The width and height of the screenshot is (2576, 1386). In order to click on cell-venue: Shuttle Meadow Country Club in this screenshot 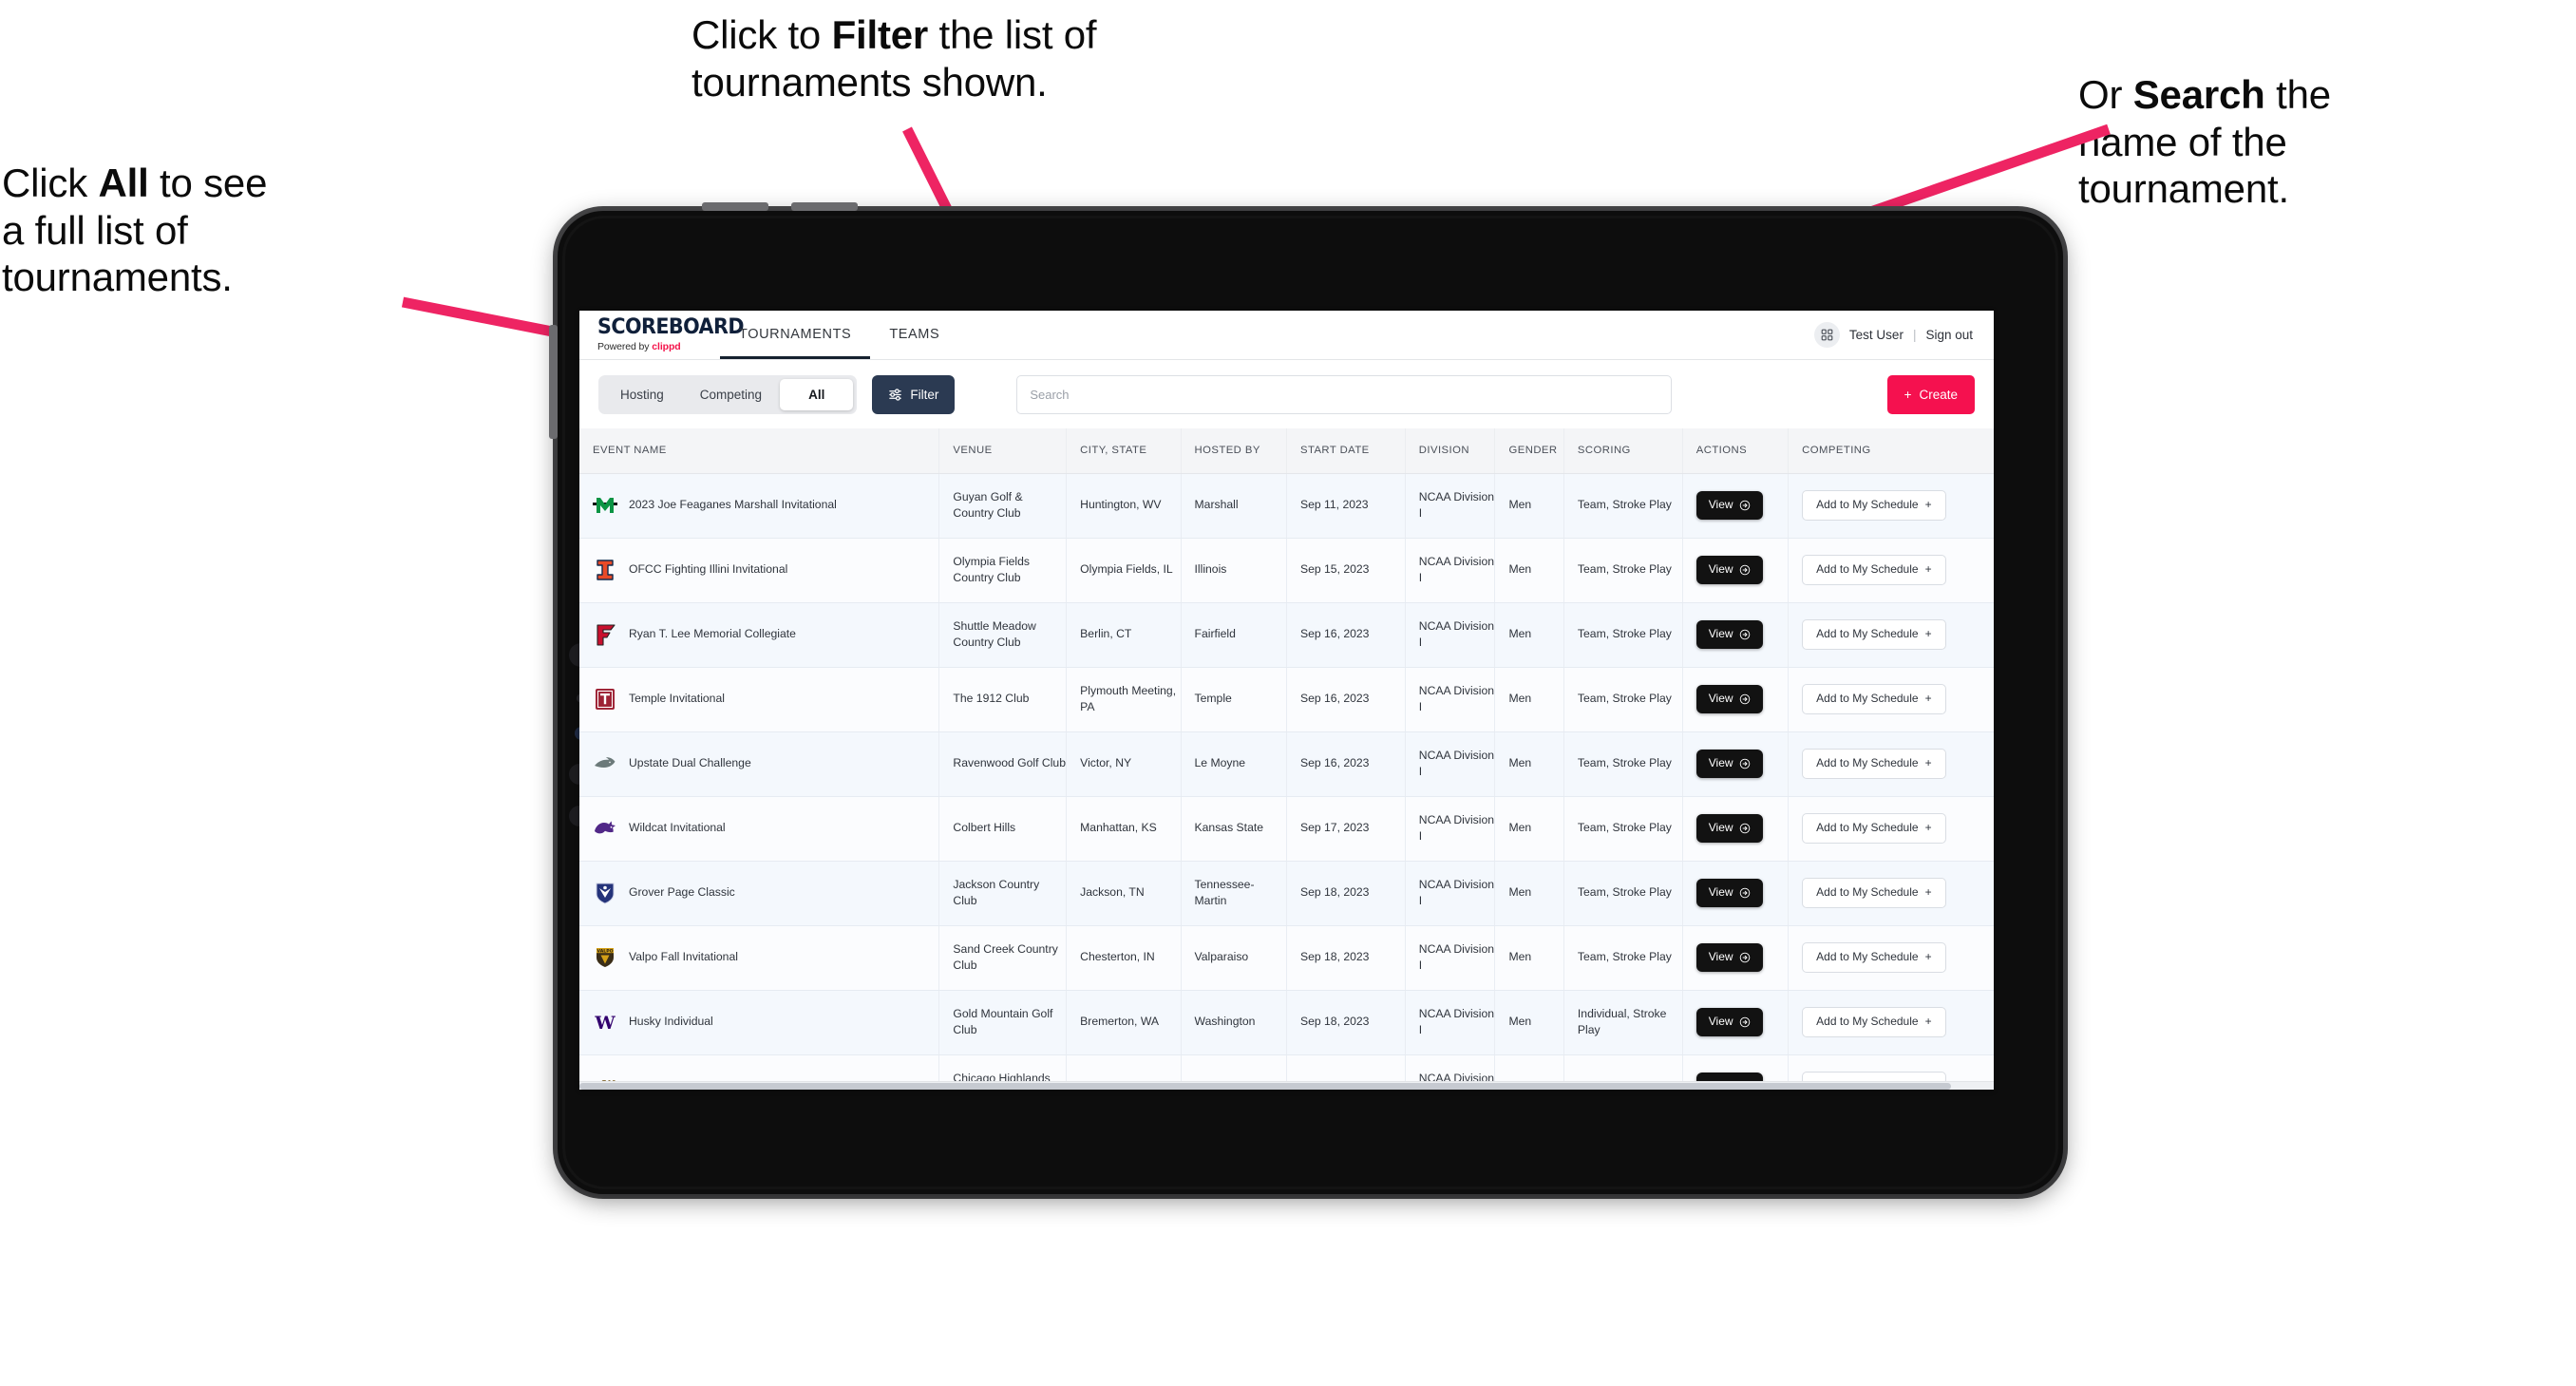, I will do `click(1003, 635)`.